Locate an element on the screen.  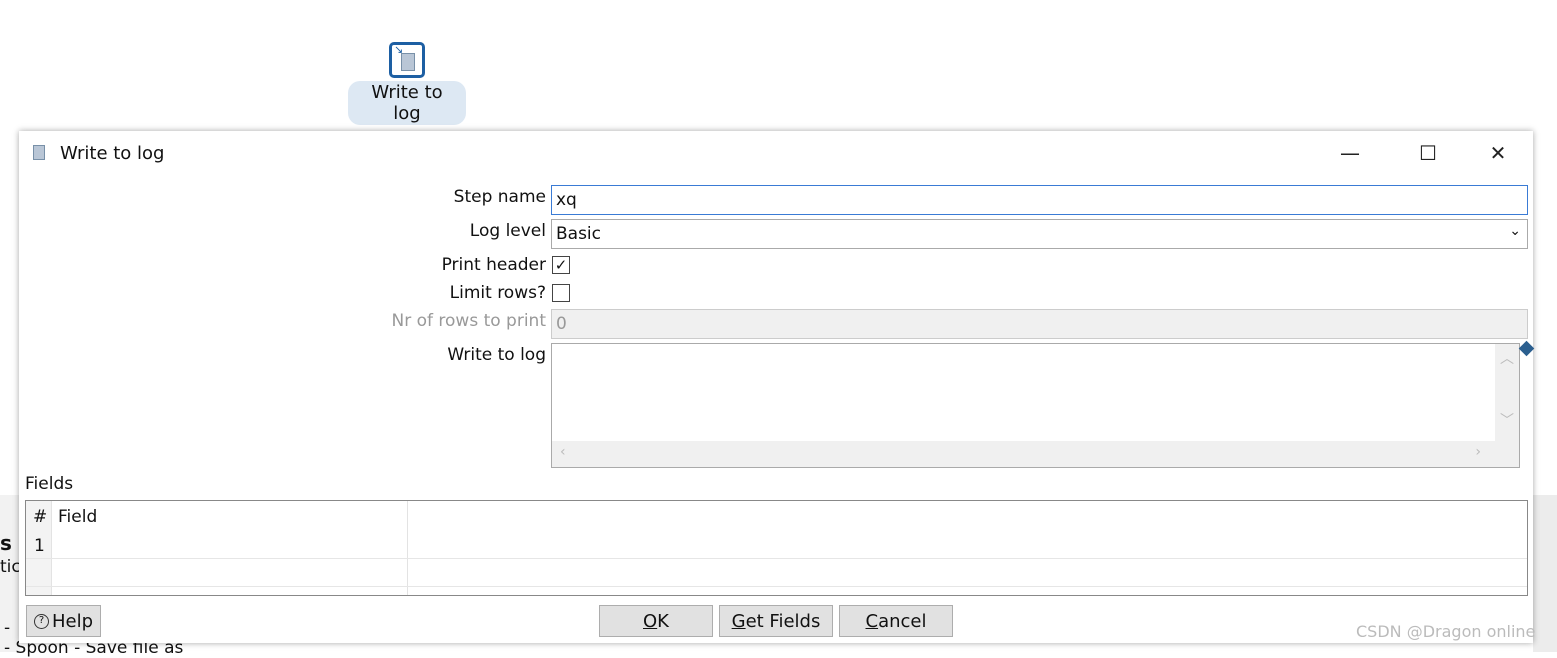
nr-rows-label: Nr of rows to print is located at coordinates (469, 321).